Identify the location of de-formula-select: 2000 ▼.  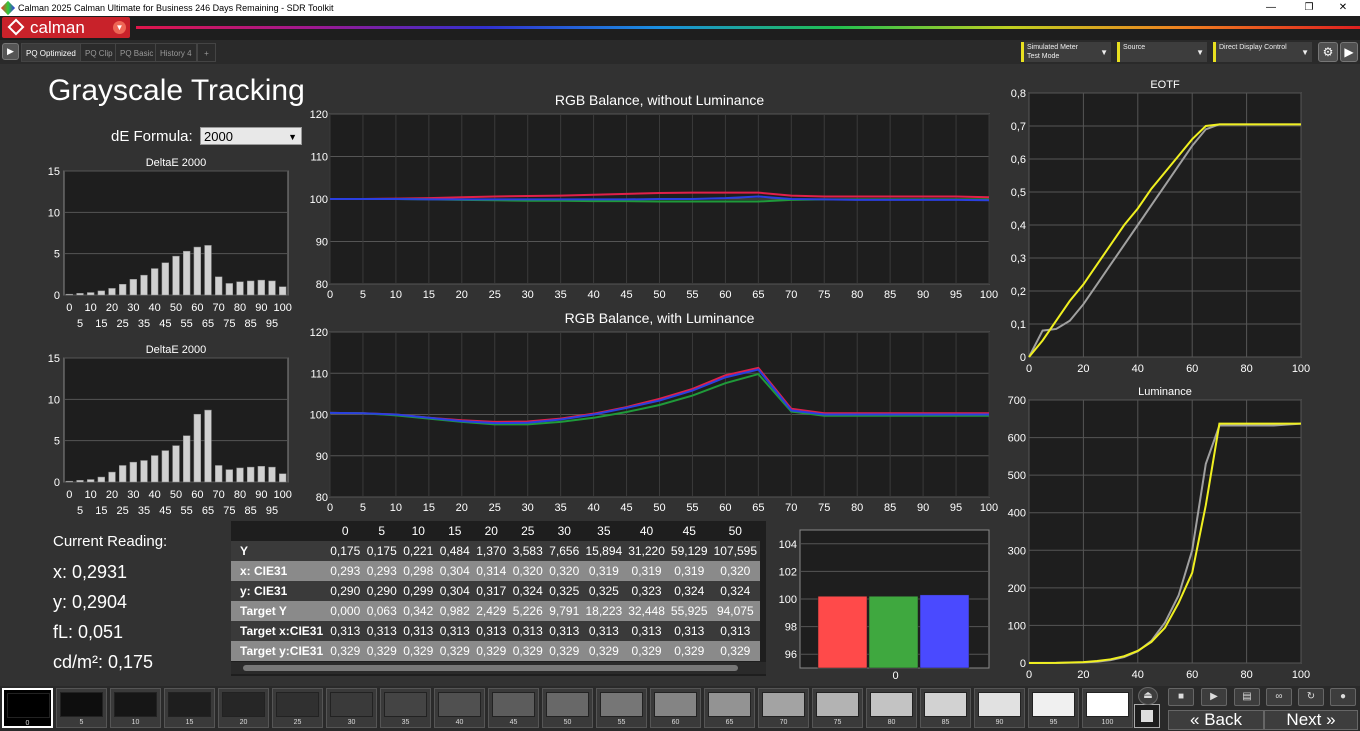
(251, 136).